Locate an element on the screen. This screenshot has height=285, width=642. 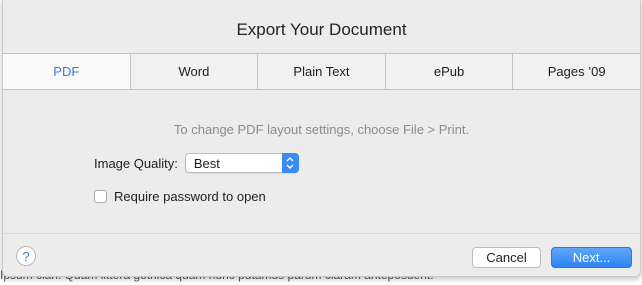
require-password-checkbox is located at coordinates (100, 196).